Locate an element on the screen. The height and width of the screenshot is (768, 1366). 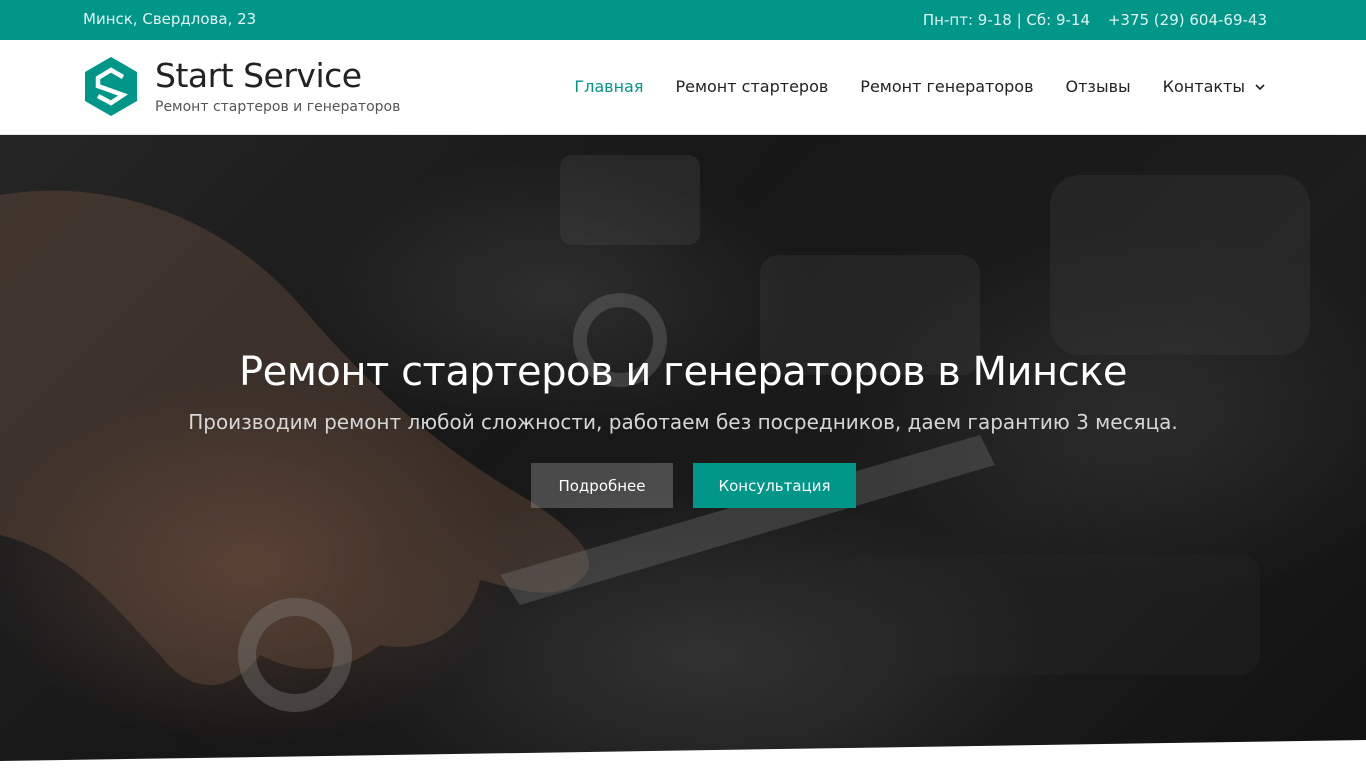
nav-item-label: Контакты is located at coordinates (1203, 86).